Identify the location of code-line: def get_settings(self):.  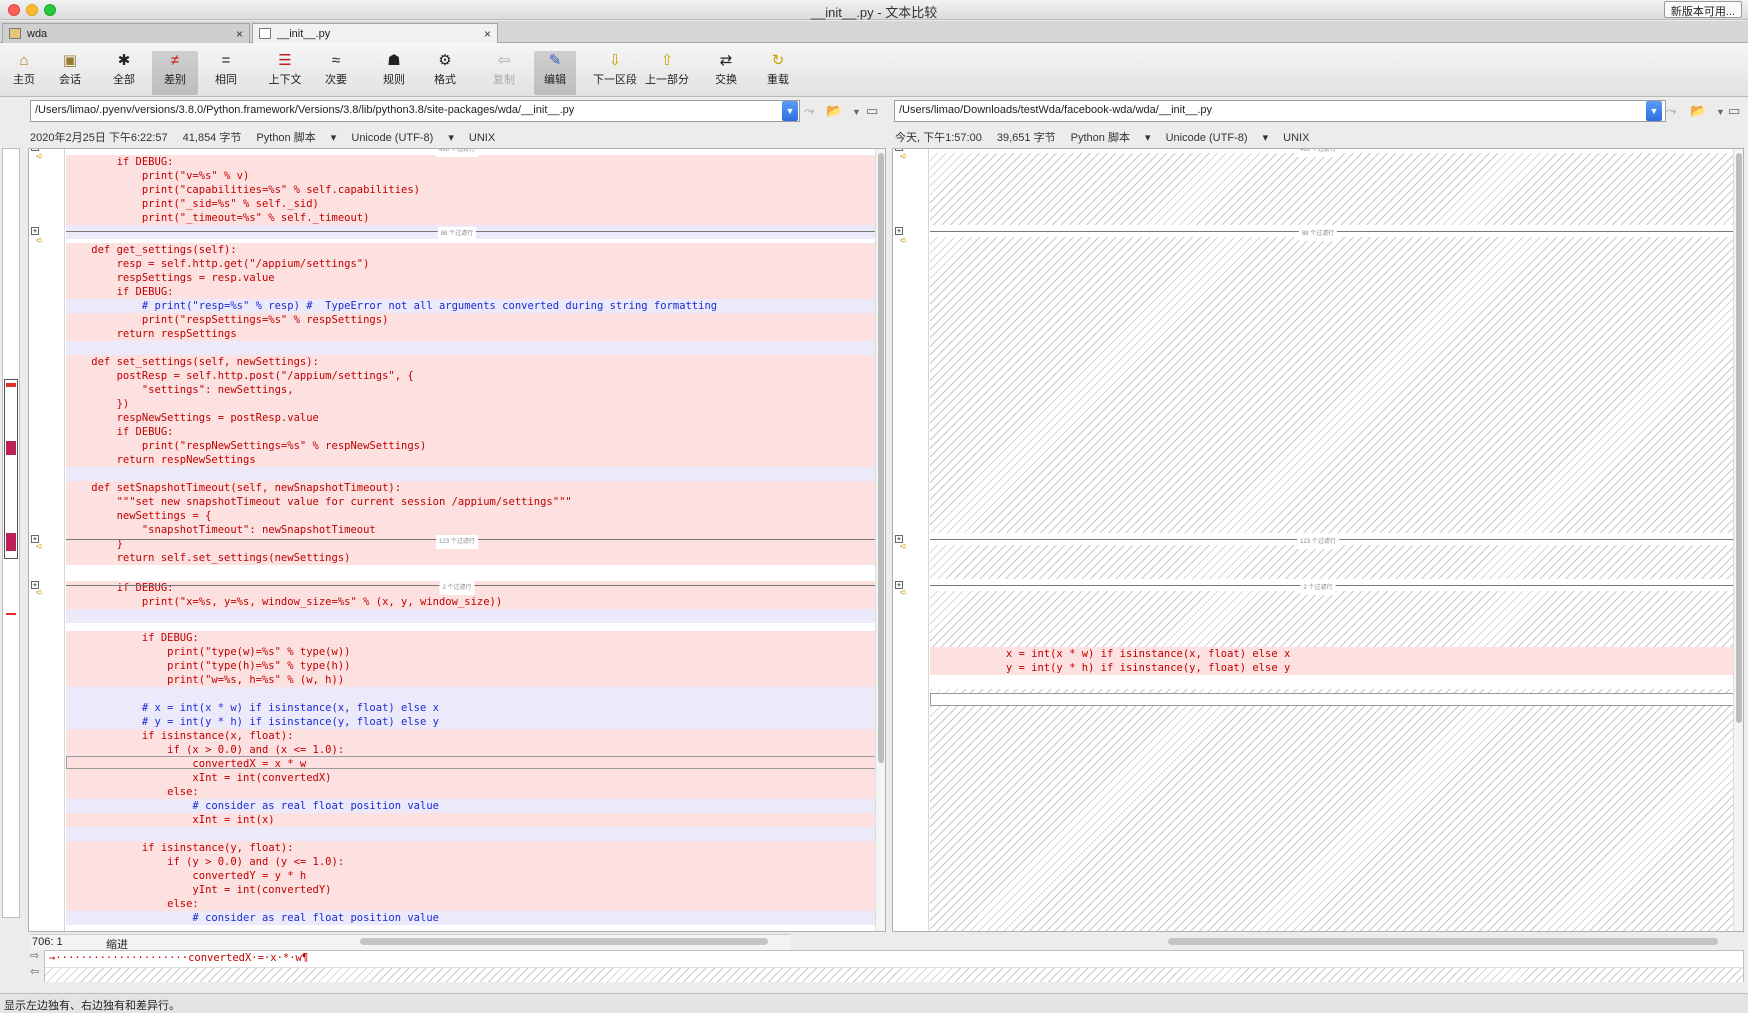
(475, 250).